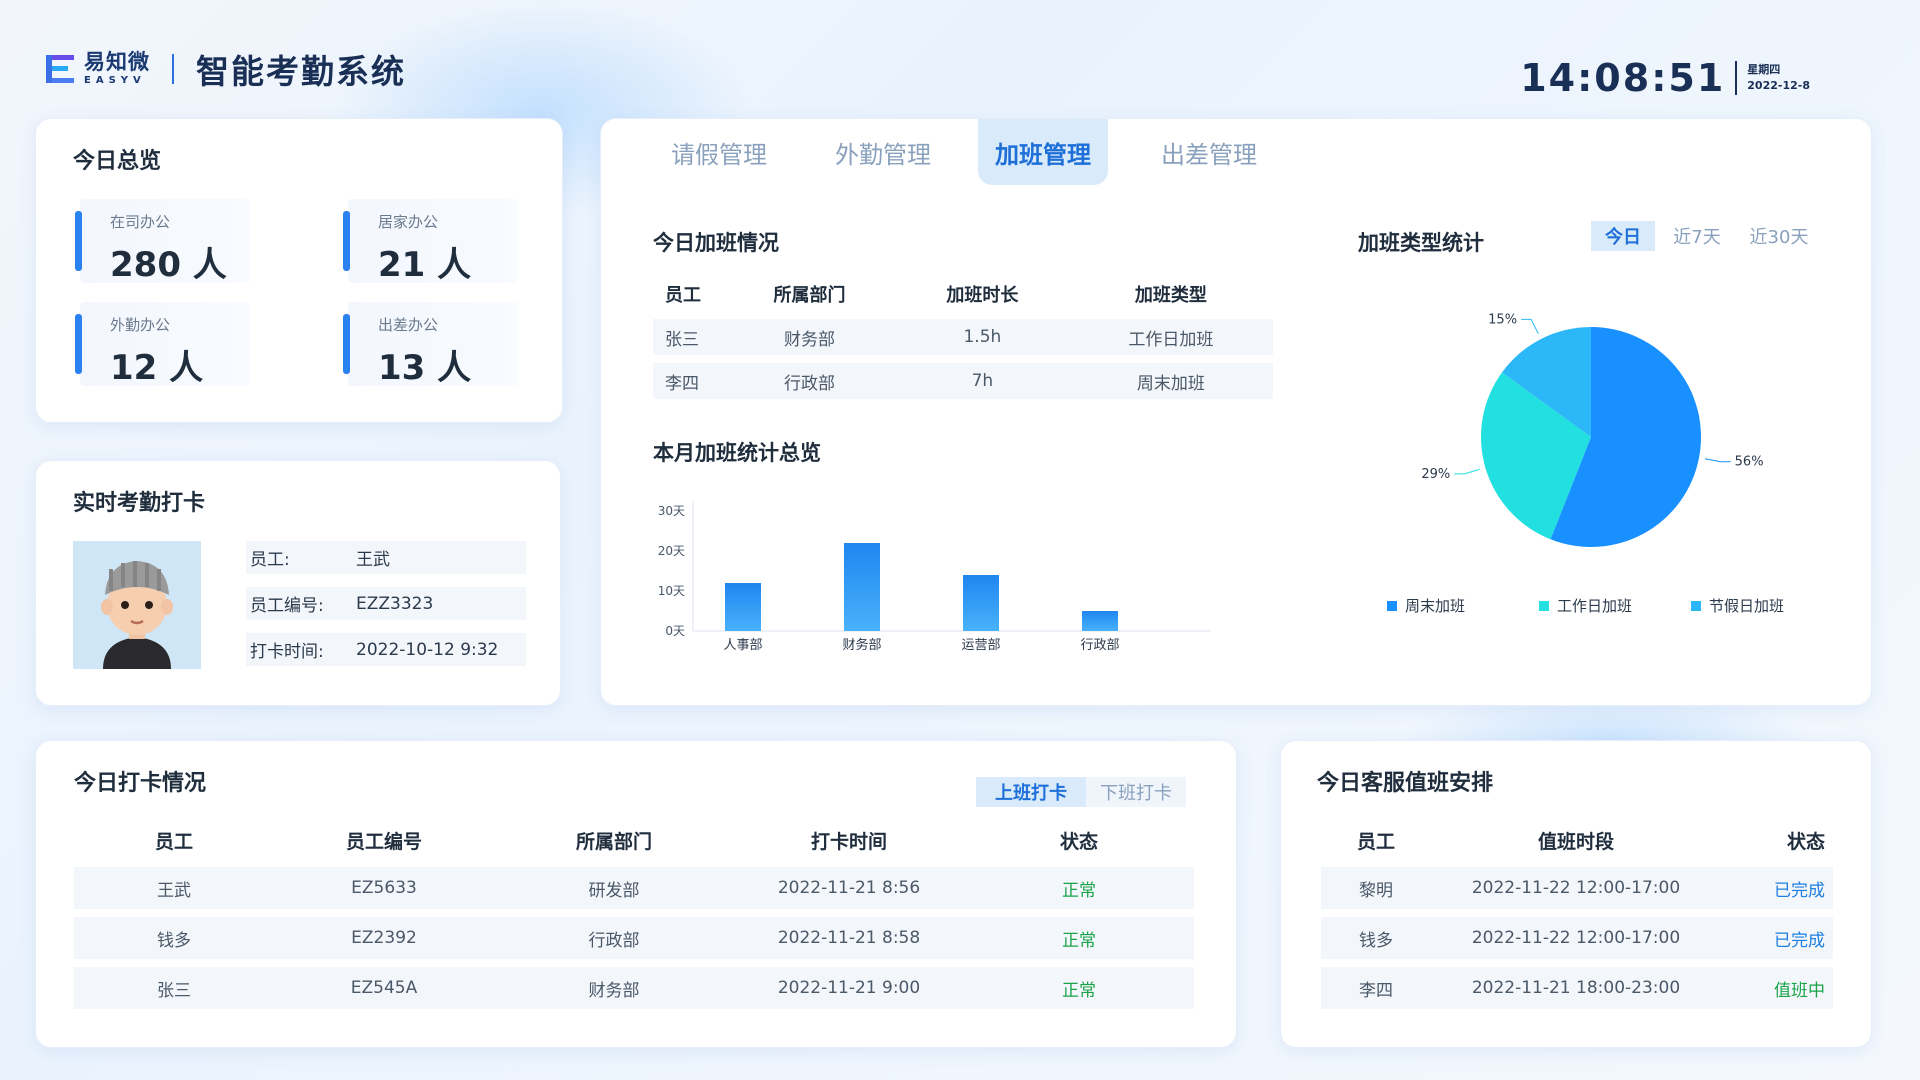  Describe the element at coordinates (383, 841) in the screenshot. I see `column-header: 员工编号` at that location.